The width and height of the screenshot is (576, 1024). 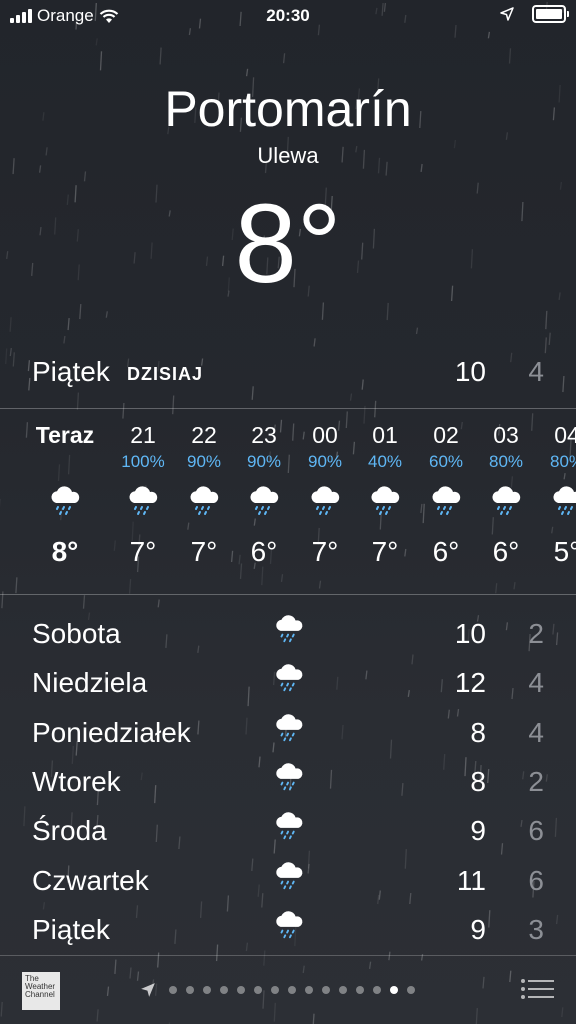 I want to click on precip-chance: 100%, so click(x=143, y=461).